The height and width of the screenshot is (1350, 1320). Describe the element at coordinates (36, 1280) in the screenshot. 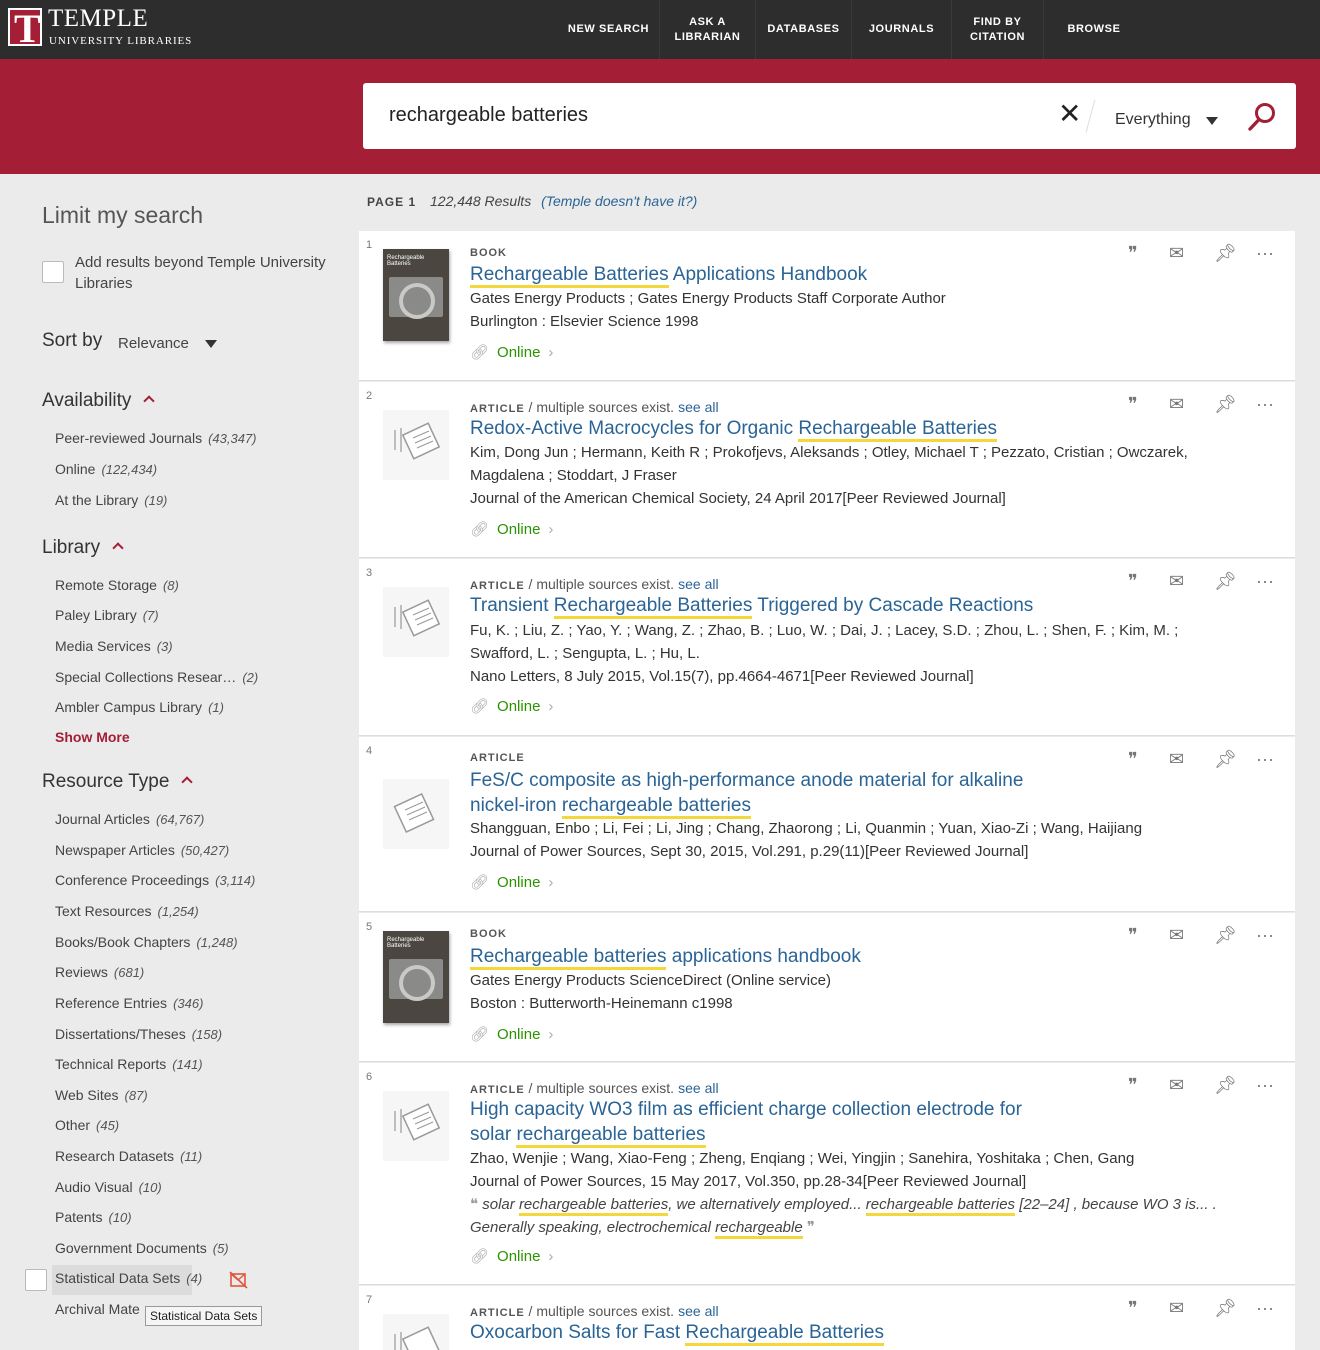

I see `include-checkbox` at that location.